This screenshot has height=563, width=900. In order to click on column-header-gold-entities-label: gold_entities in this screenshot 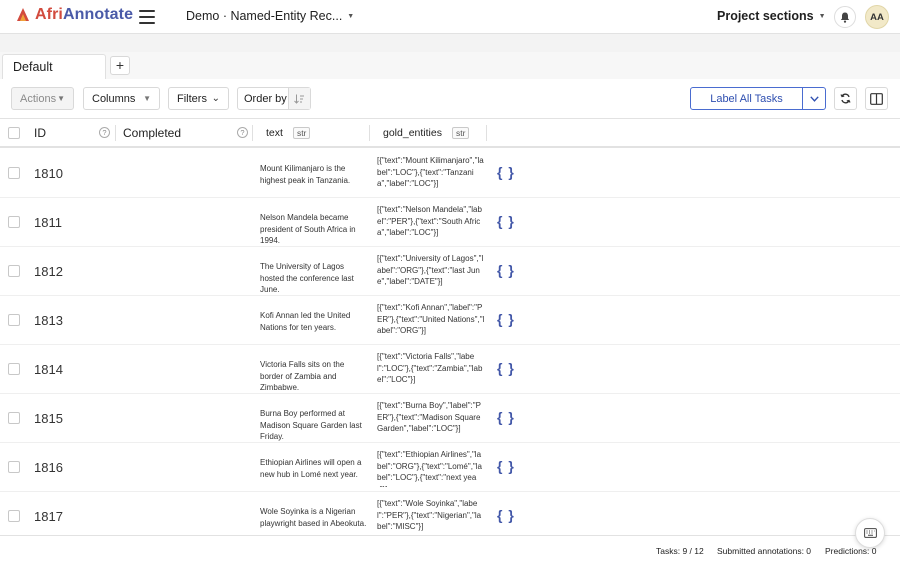, I will do `click(412, 133)`.